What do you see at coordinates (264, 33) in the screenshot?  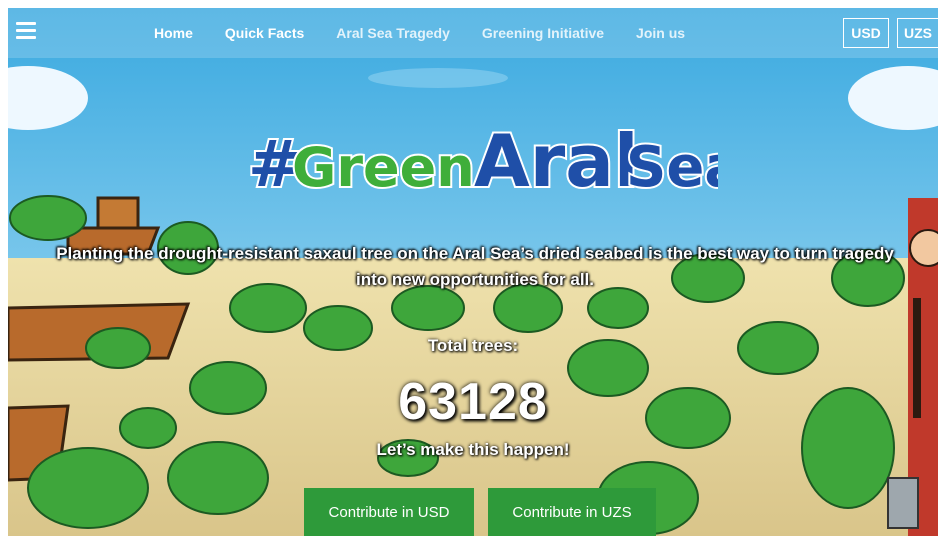 I see `nav-quick-facts-link: Quick Facts` at bounding box center [264, 33].